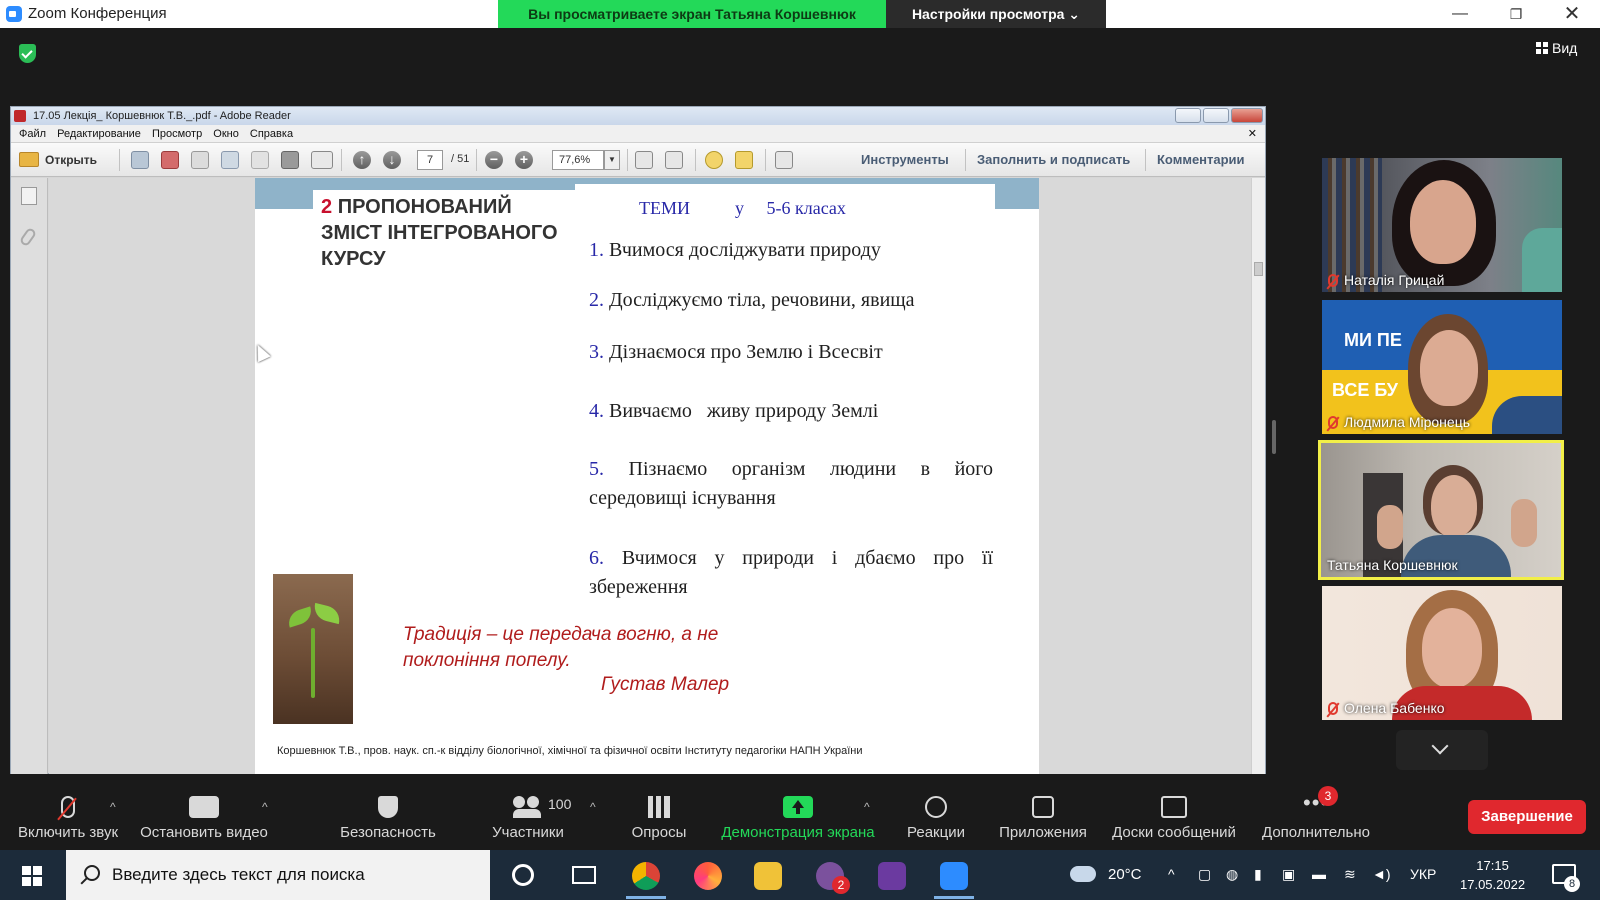 This screenshot has width=1600, height=900. Describe the element at coordinates (226, 134) in the screenshot. I see `menu-window: Окно` at that location.